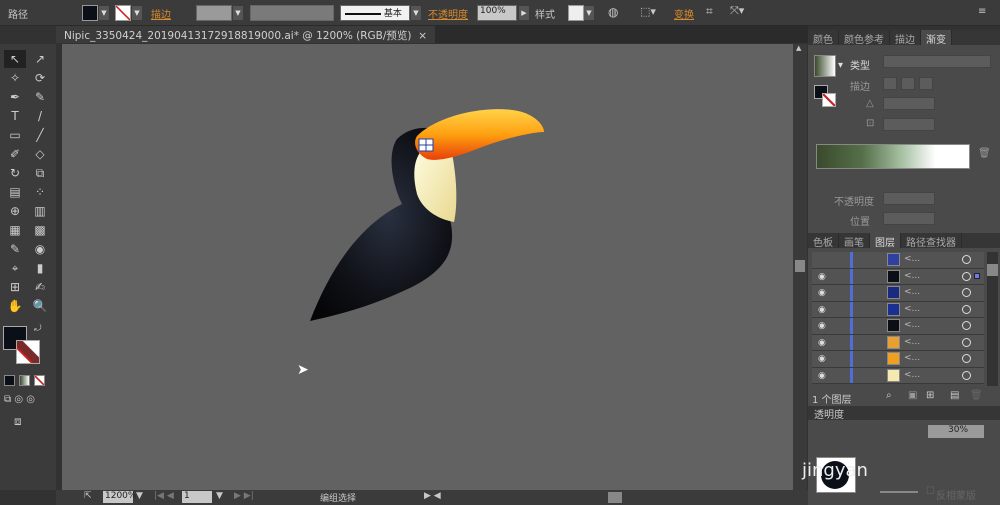  Describe the element at coordinates (909, 198) in the screenshot. I see `gradient-opacity-field` at that location.